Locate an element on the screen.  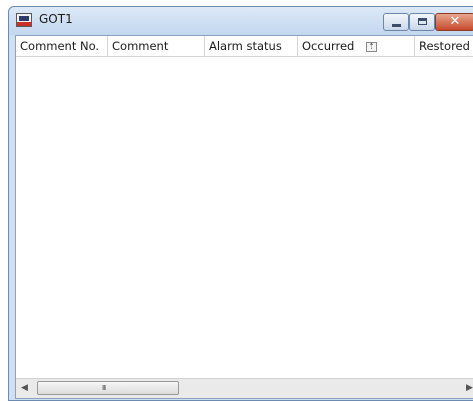
maximize-button is located at coordinates (422, 22).